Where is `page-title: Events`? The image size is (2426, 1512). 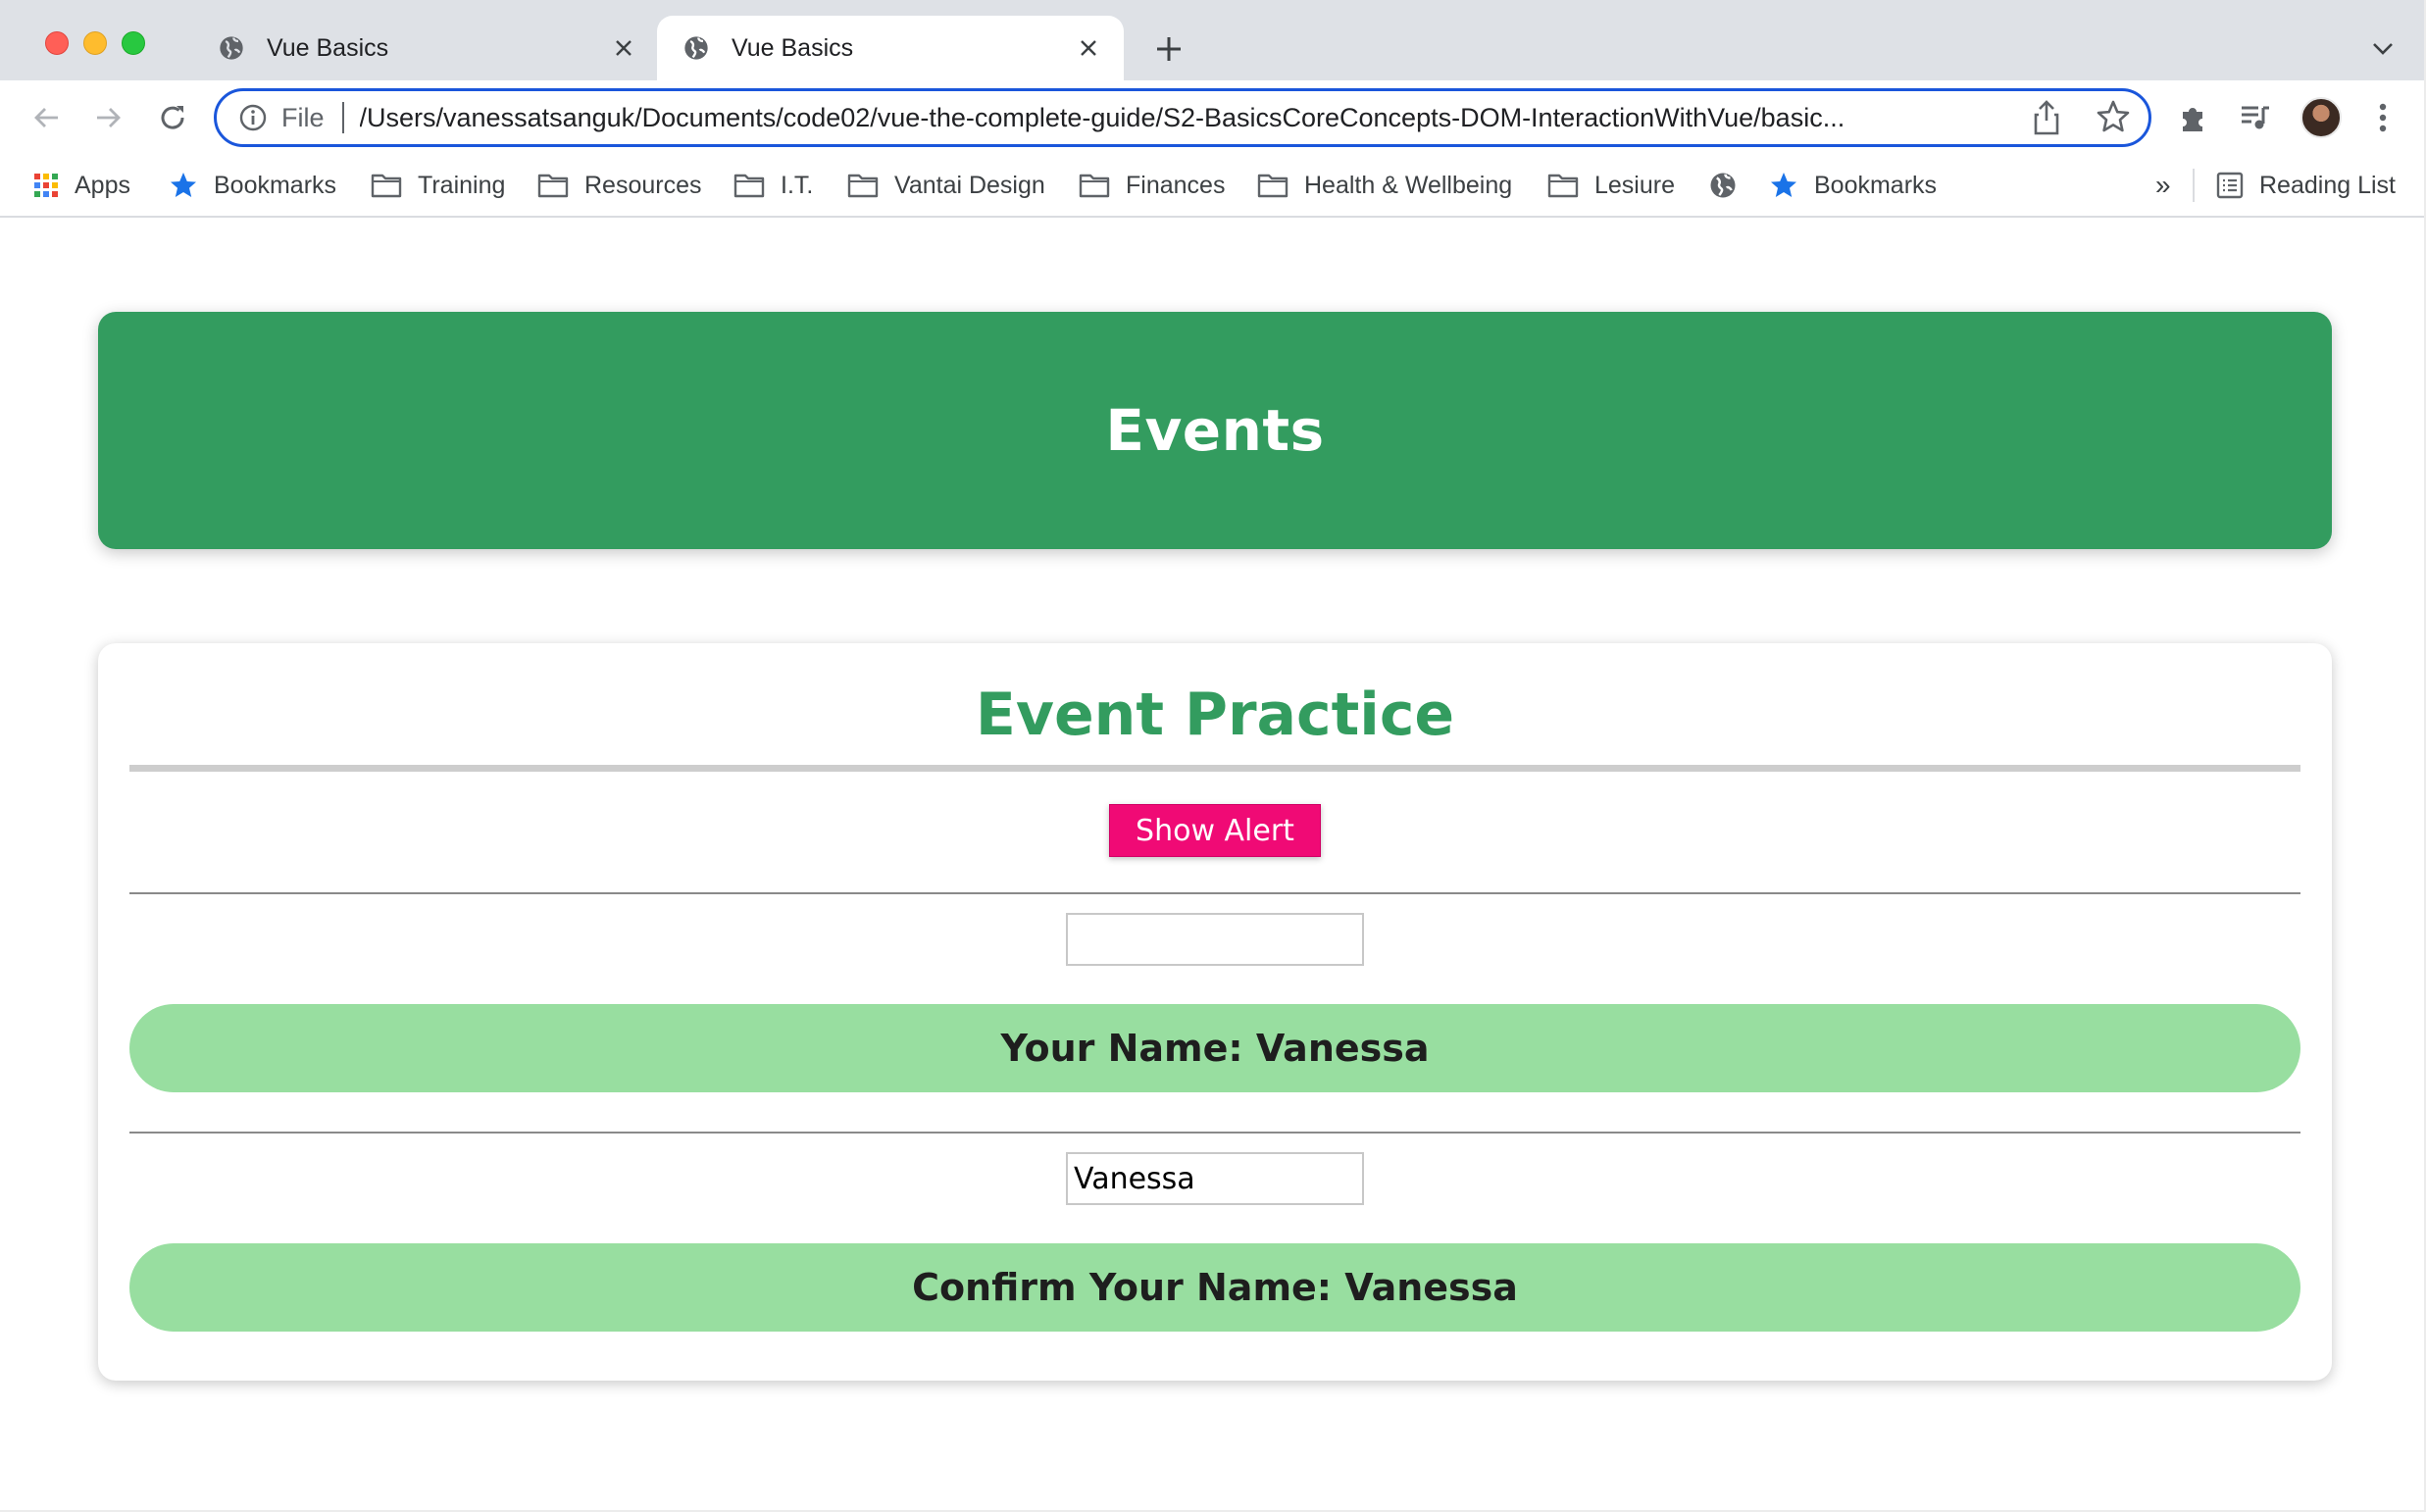
page-title: Events is located at coordinates (1215, 430).